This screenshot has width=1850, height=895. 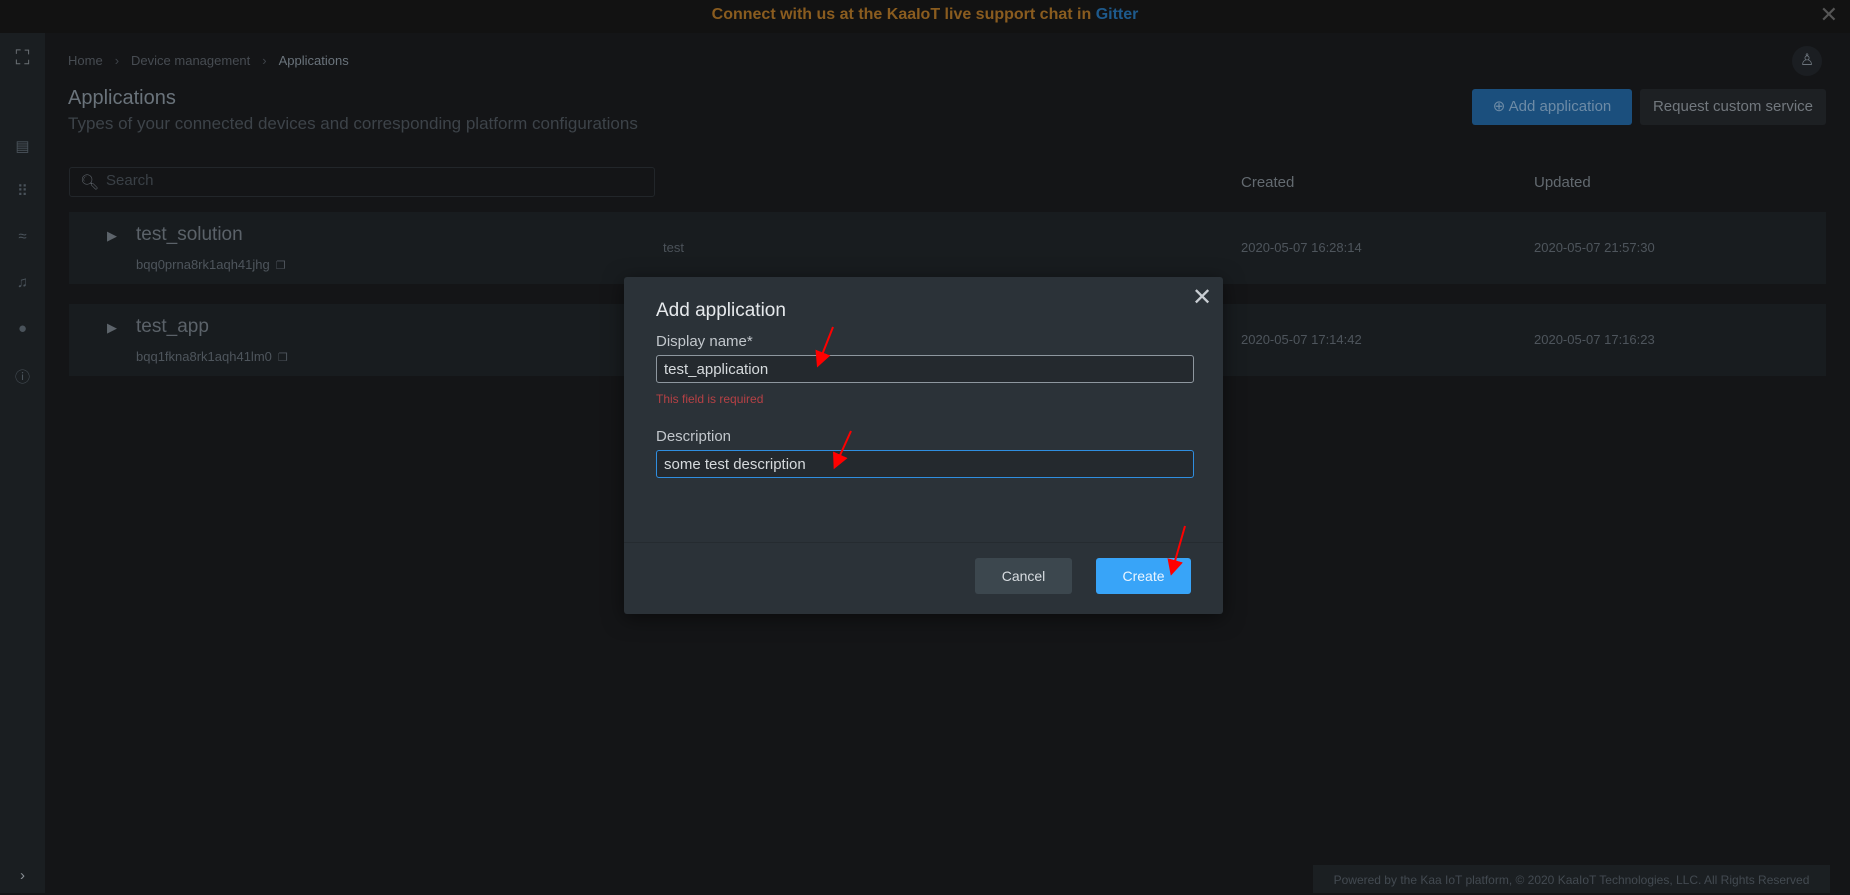 What do you see at coordinates (1117, 14) in the screenshot?
I see `gitter-link: Gitter` at bounding box center [1117, 14].